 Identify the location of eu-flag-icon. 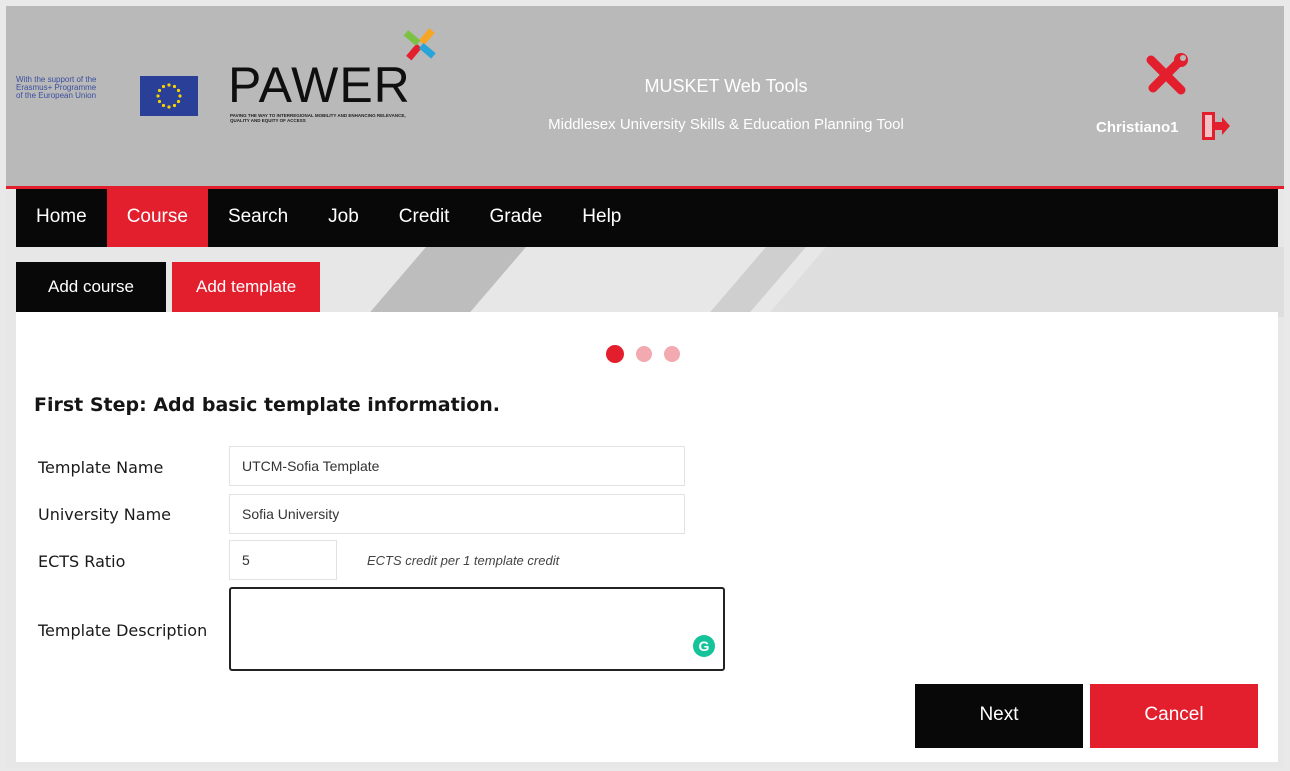
(169, 96).